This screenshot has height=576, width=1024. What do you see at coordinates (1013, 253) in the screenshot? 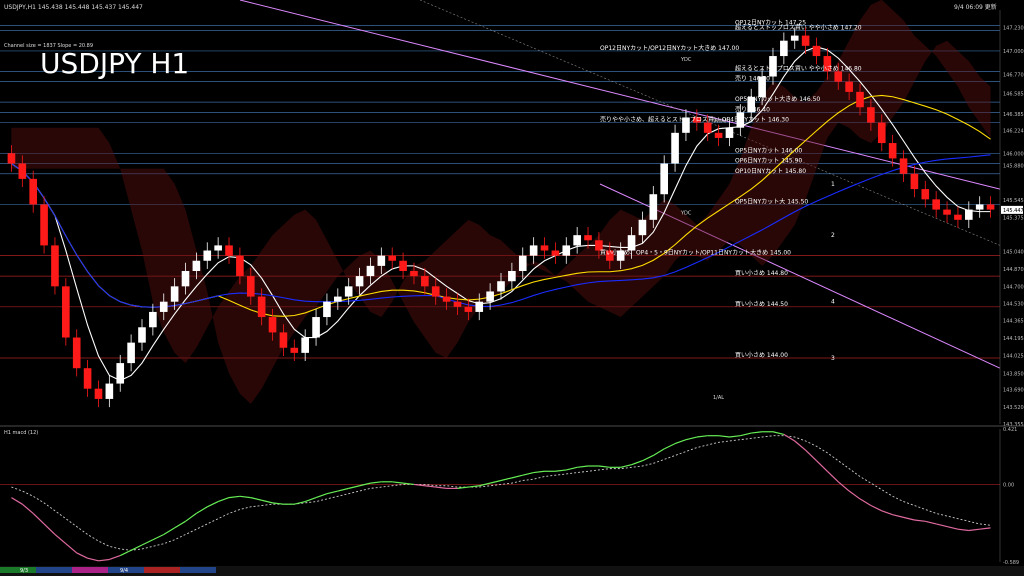
I see `price-tick-label: 145.040` at bounding box center [1013, 253].